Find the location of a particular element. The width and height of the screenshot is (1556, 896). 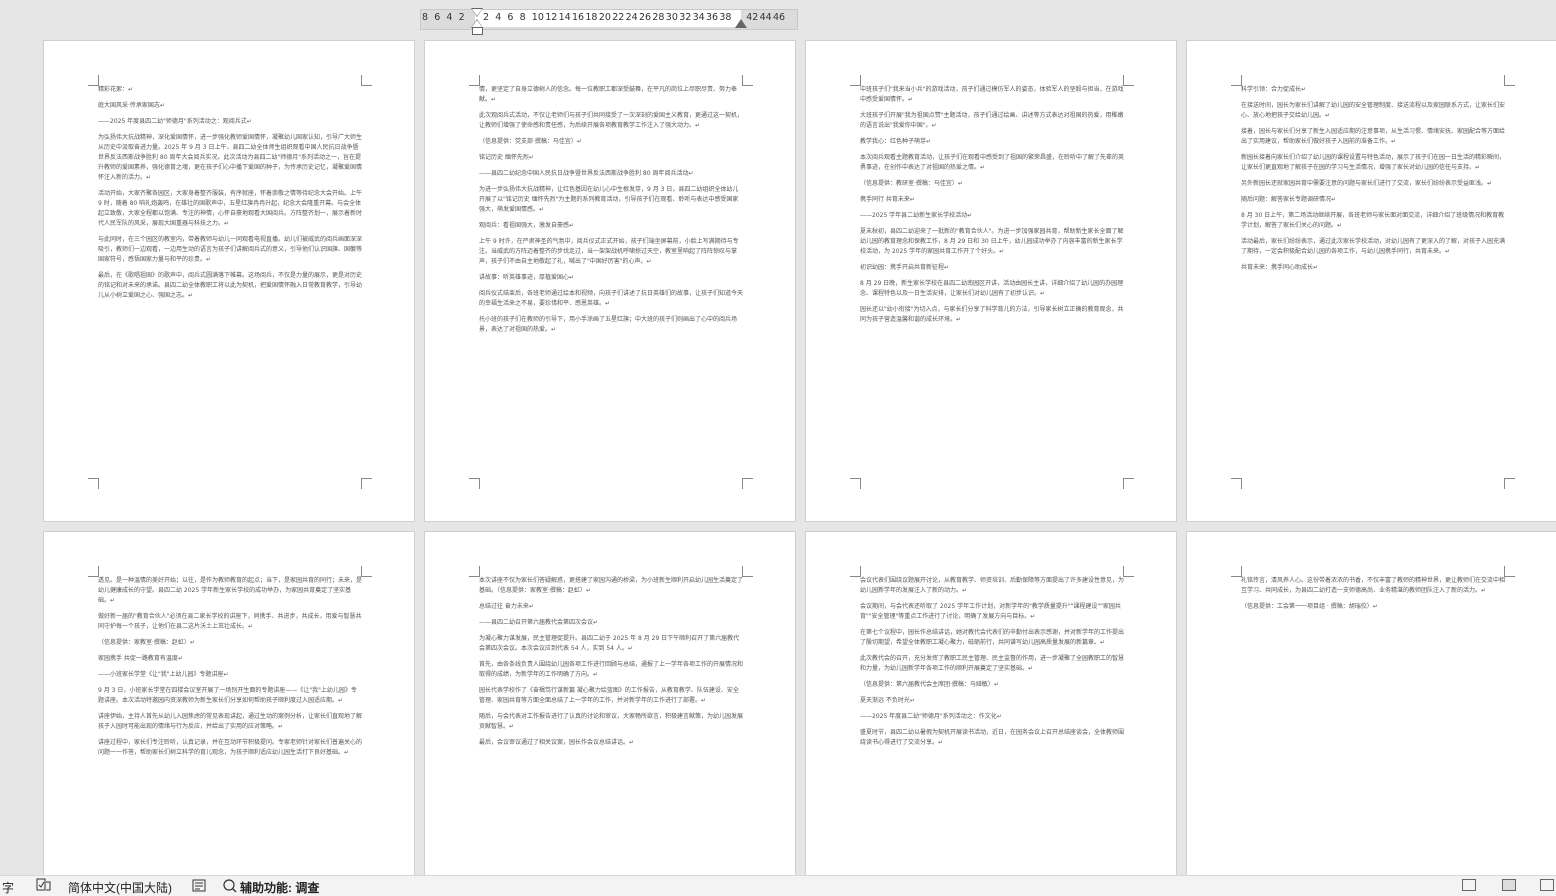

paragraph: （信息提供：工会第一一项目组 · 撰稿：胡瑞佼）↵ is located at coordinates (1373, 607).